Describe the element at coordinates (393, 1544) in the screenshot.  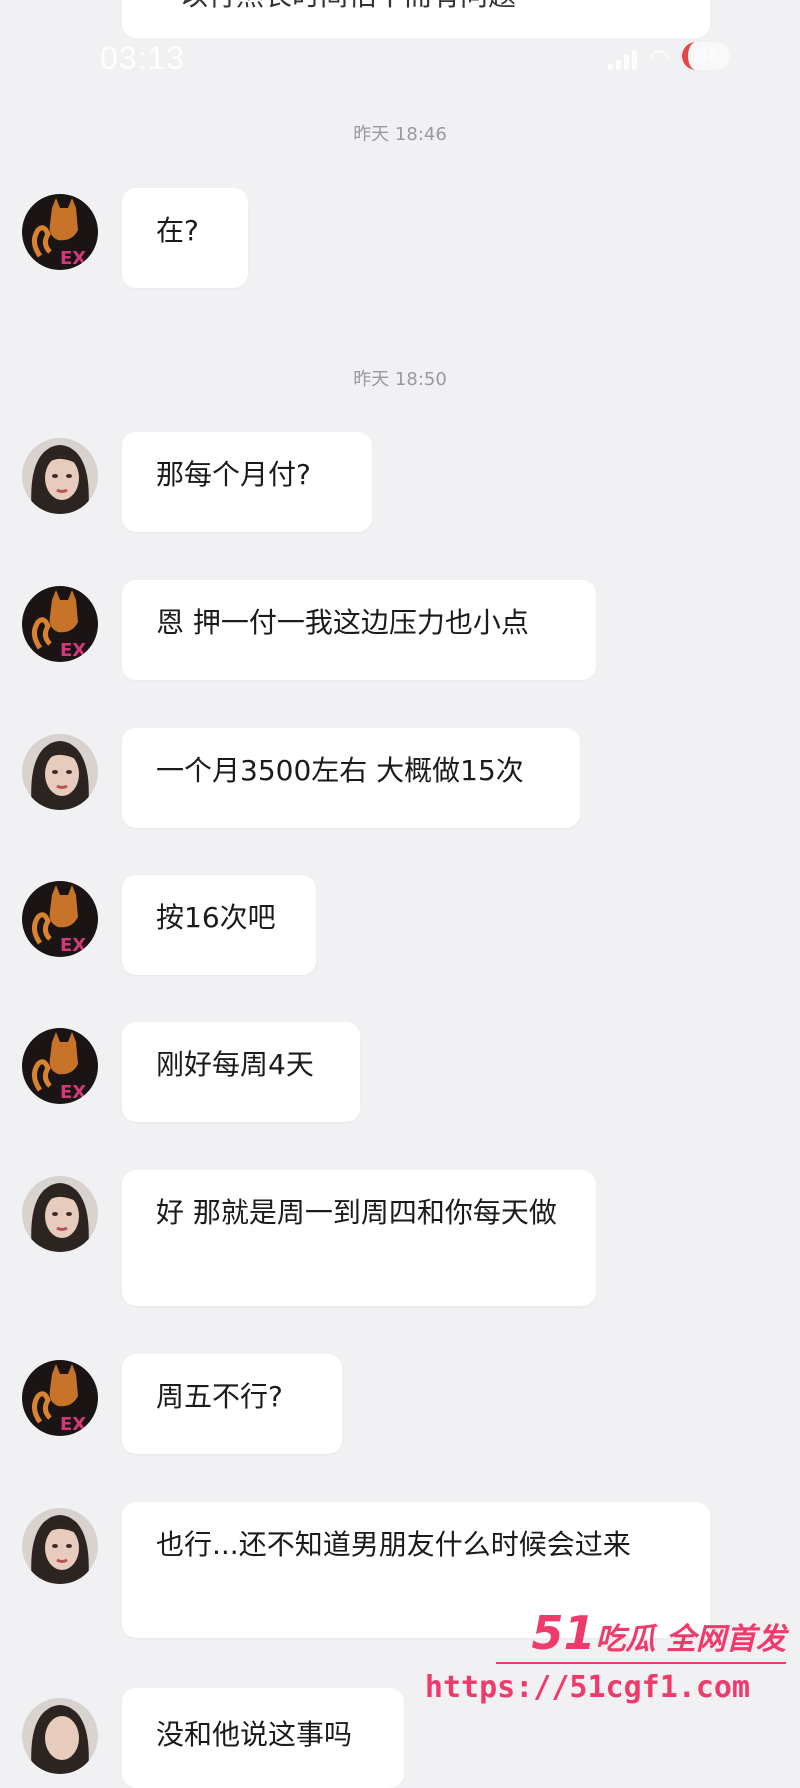
I see `message-text: 也行...还不知道男朋友什么时候会过来` at that location.